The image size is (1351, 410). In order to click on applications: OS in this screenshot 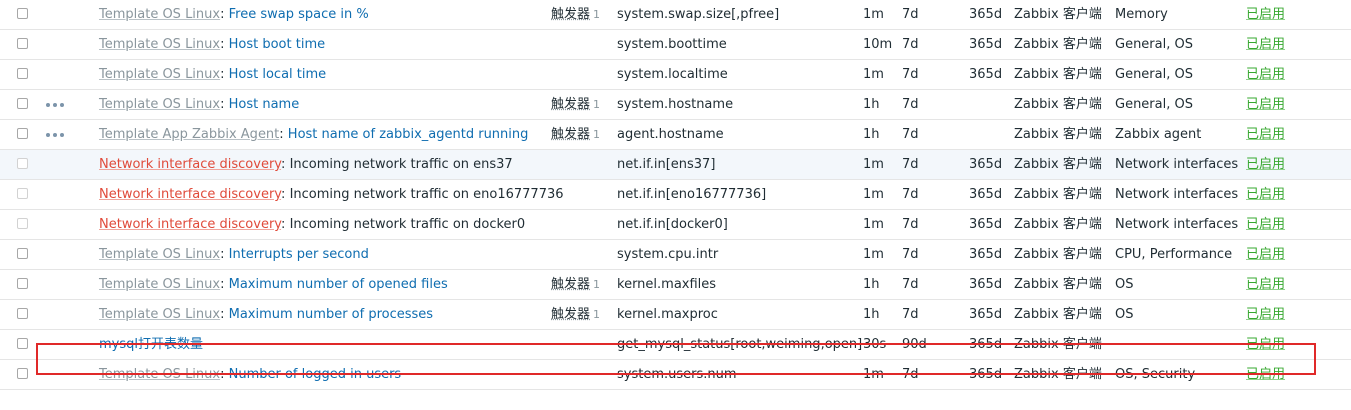, I will do `click(1124, 284)`.